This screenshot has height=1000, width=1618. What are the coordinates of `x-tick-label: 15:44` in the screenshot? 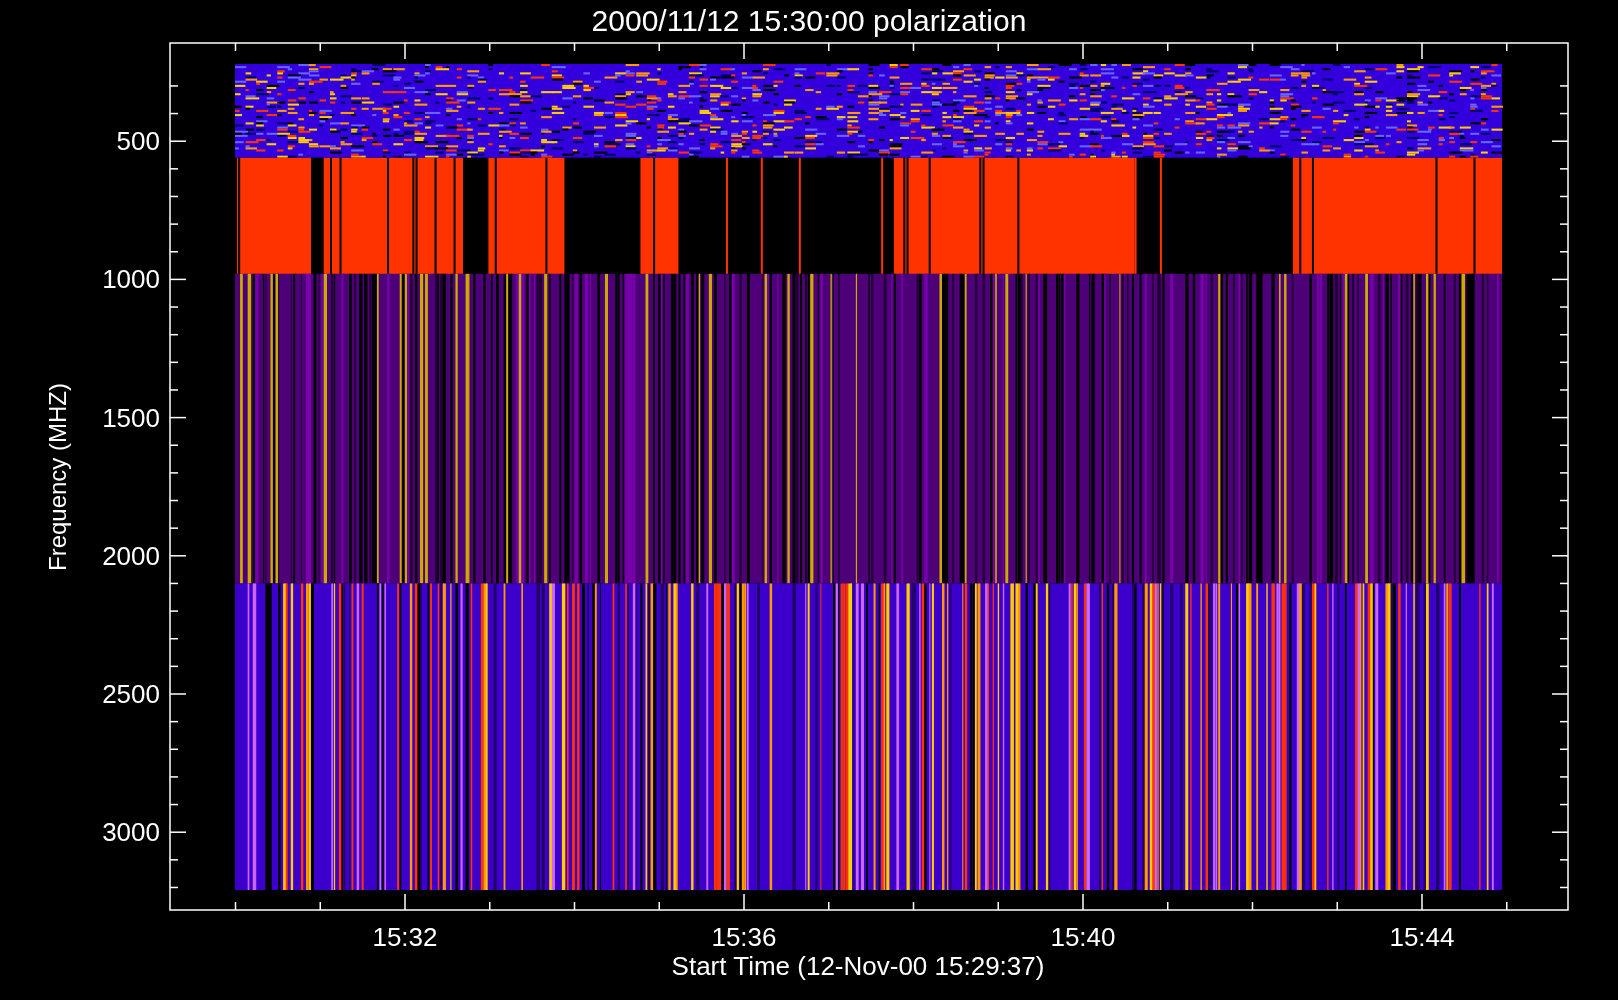 It's located at (1422, 937).